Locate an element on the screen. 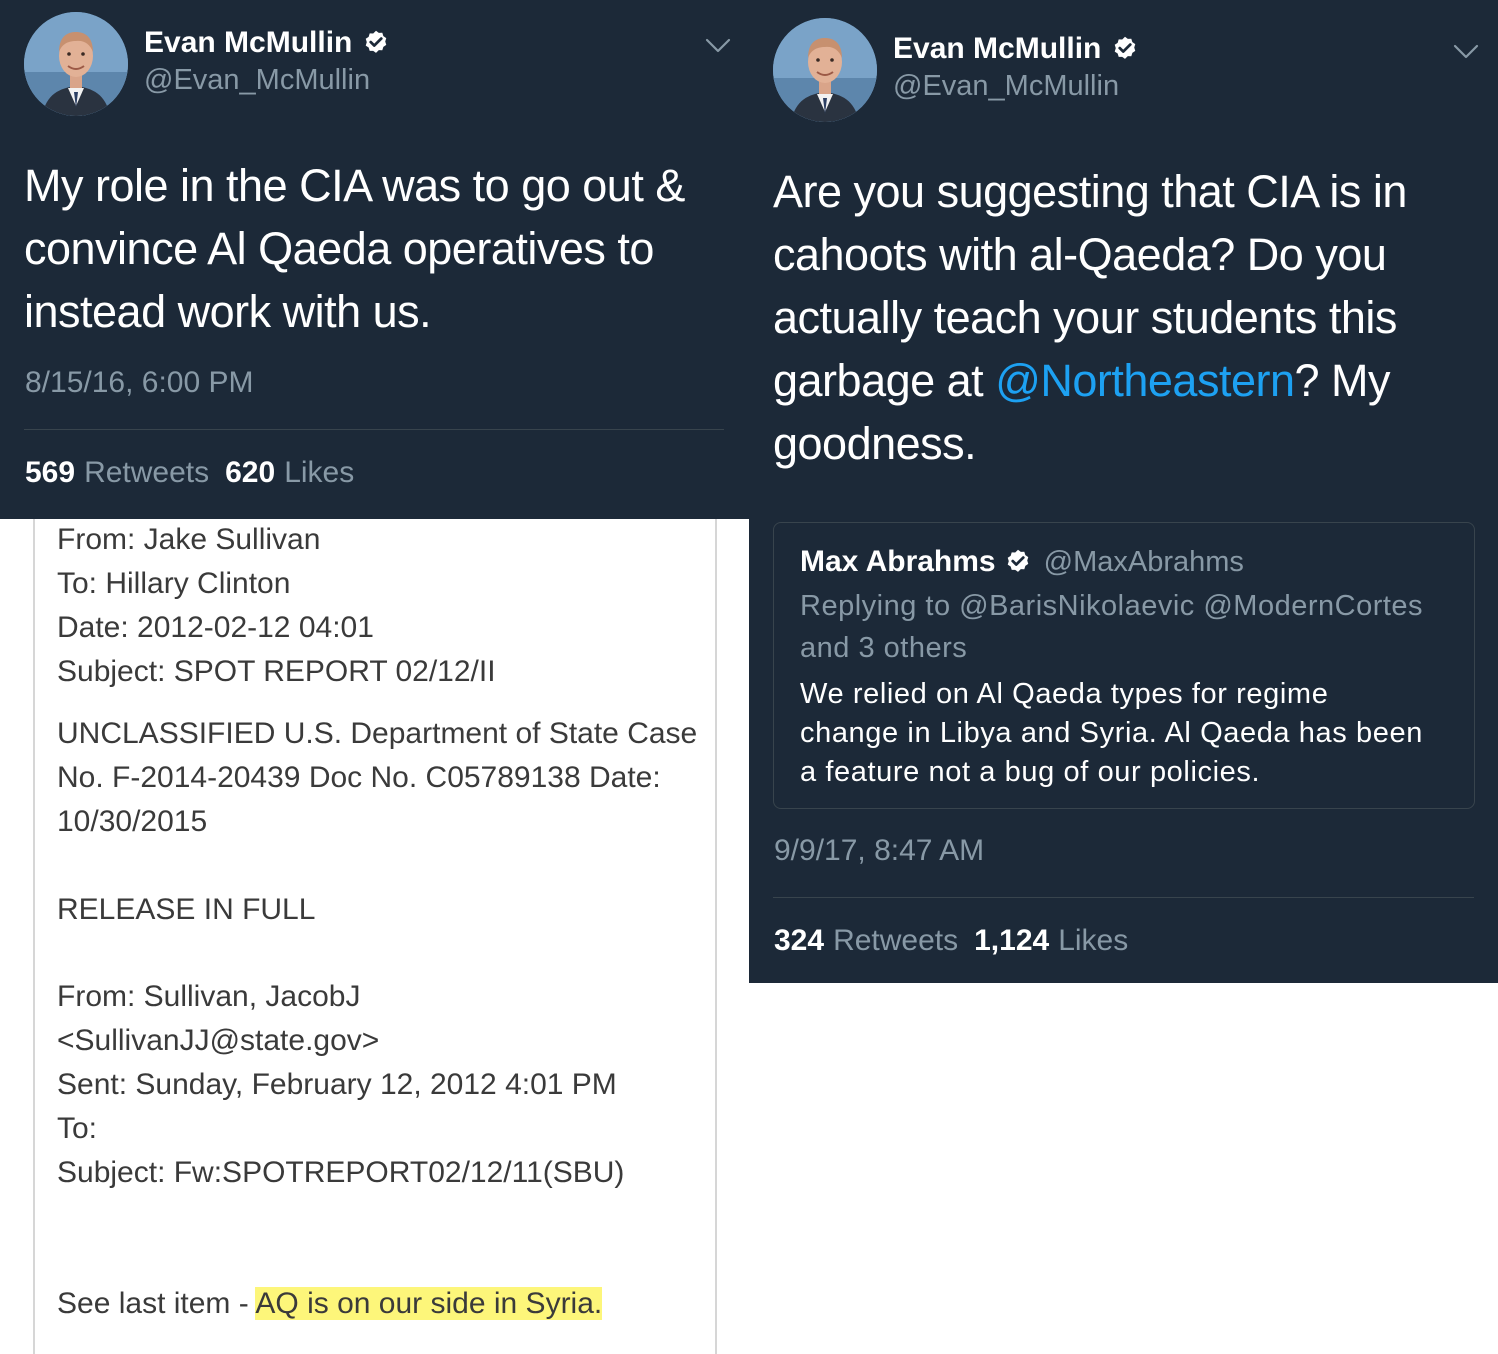  retweets-count: 324 is located at coordinates (799, 940).